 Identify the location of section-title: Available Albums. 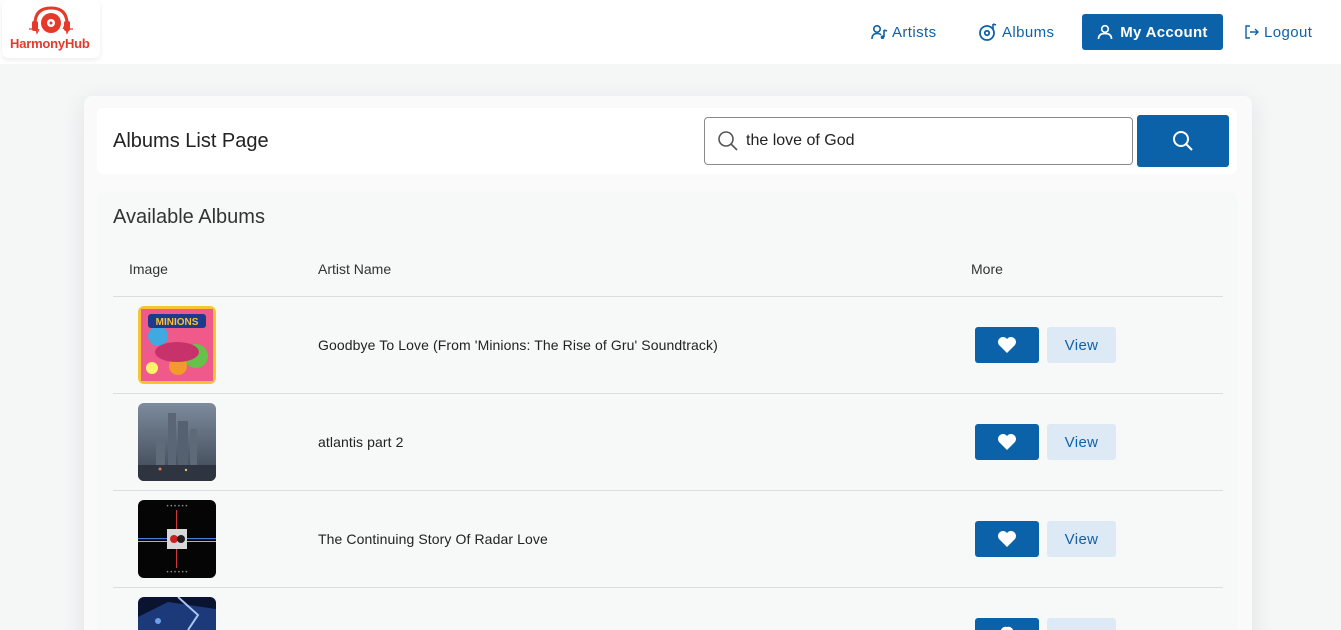
(189, 217).